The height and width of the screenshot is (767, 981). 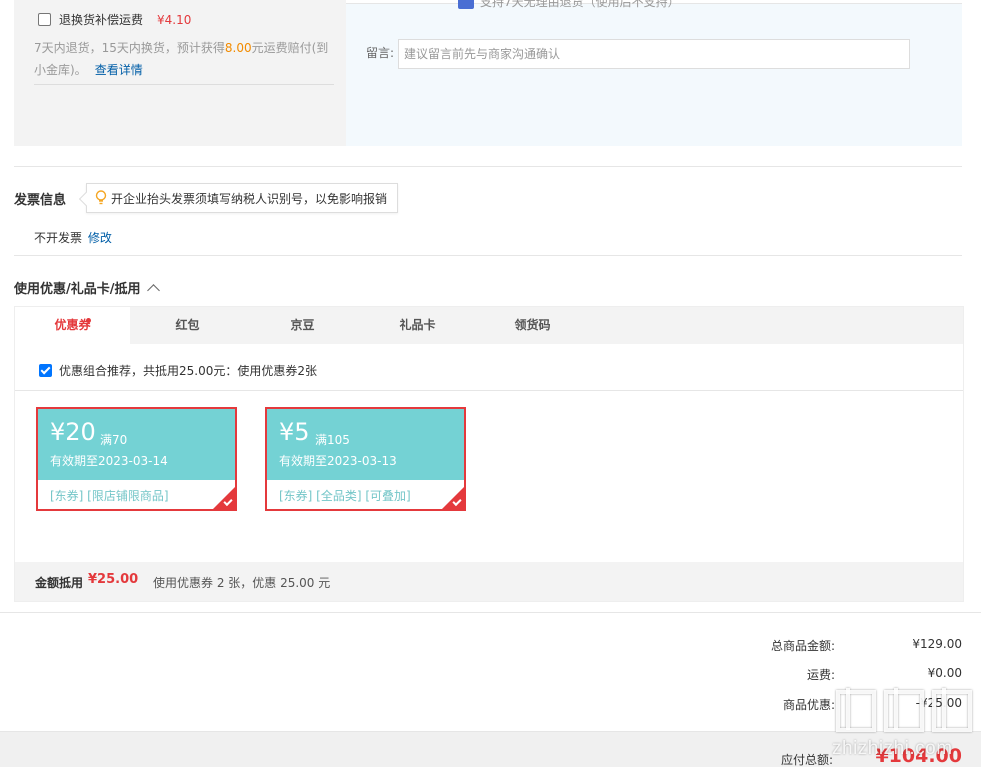 I want to click on payable-label: 应付总额:, so click(x=806, y=760).